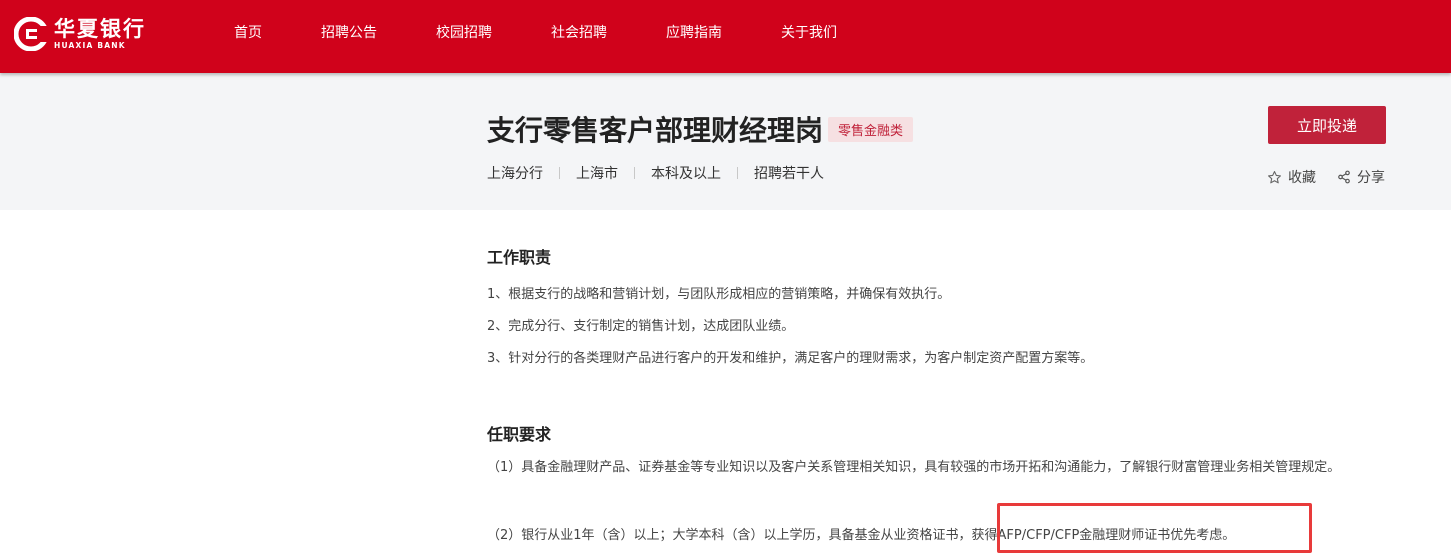 This screenshot has width=1451, height=556. I want to click on apply-button: 立即投递, so click(1327, 125).